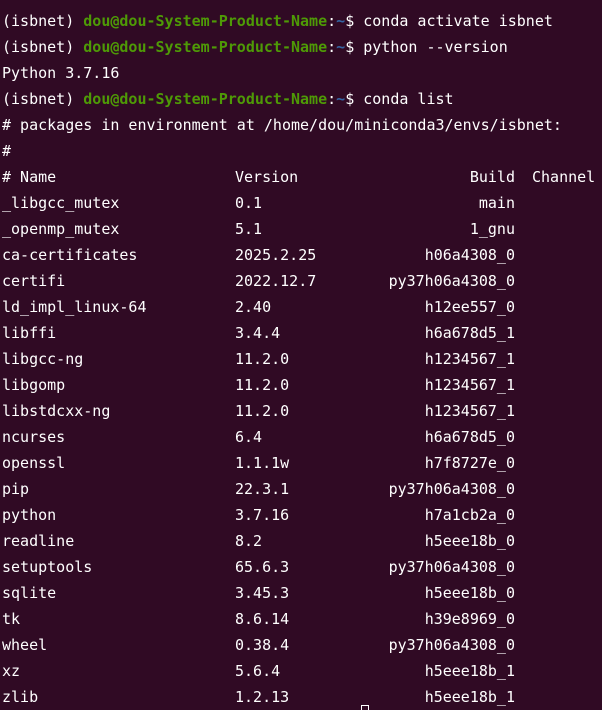 Image resolution: width=602 pixels, height=710 pixels. Describe the element at coordinates (38, 541) in the screenshot. I see `package-name: readline` at that location.